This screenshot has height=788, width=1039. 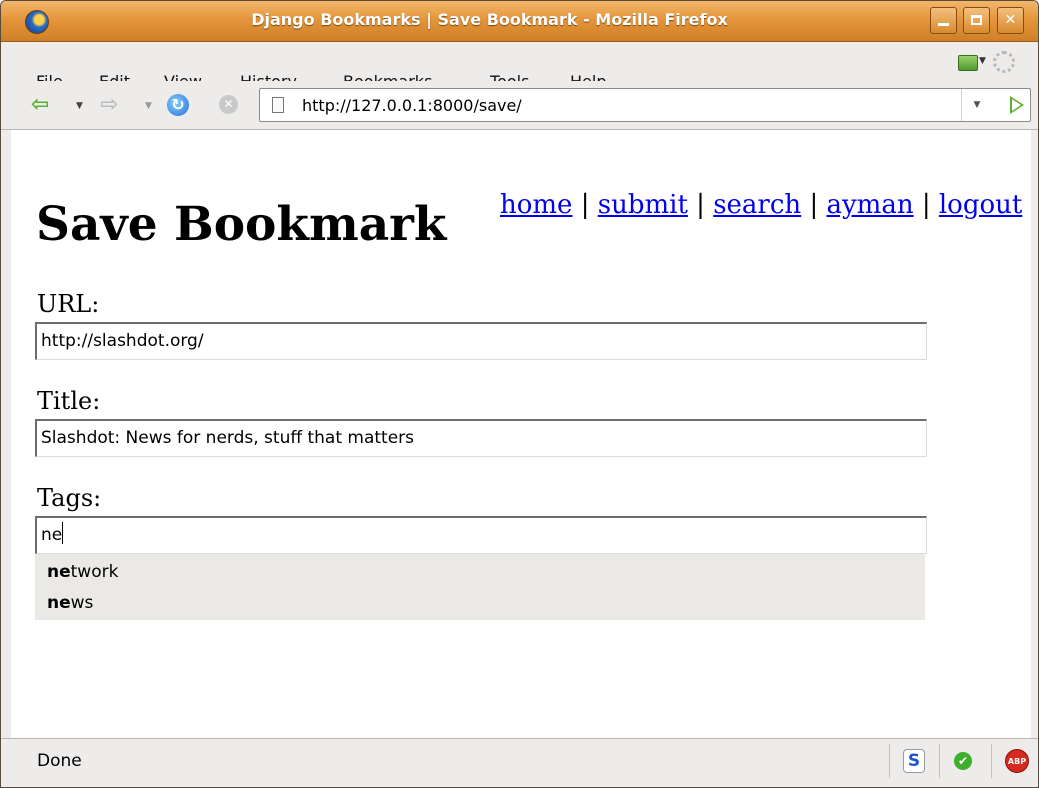 What do you see at coordinates (914, 761) in the screenshot?
I see `s-icon: S` at bounding box center [914, 761].